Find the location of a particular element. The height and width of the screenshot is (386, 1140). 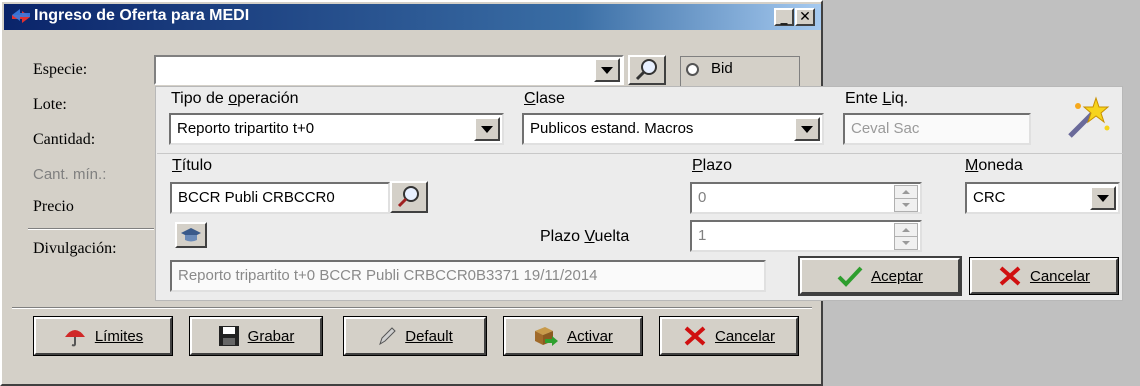

titulo-value: BCCR Publi CRBCCR0 is located at coordinates (256, 197).